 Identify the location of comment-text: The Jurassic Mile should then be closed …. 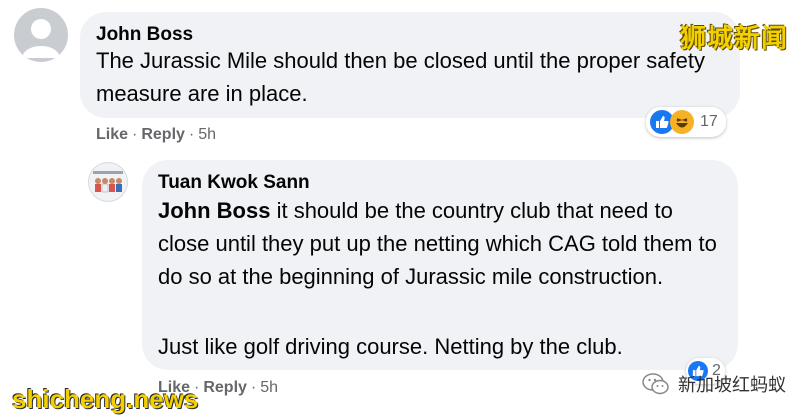
(400, 77).